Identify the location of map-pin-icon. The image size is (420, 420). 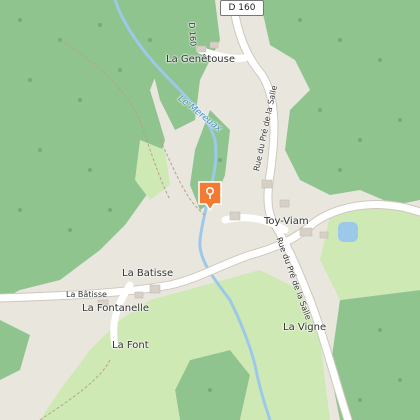
(210, 196).